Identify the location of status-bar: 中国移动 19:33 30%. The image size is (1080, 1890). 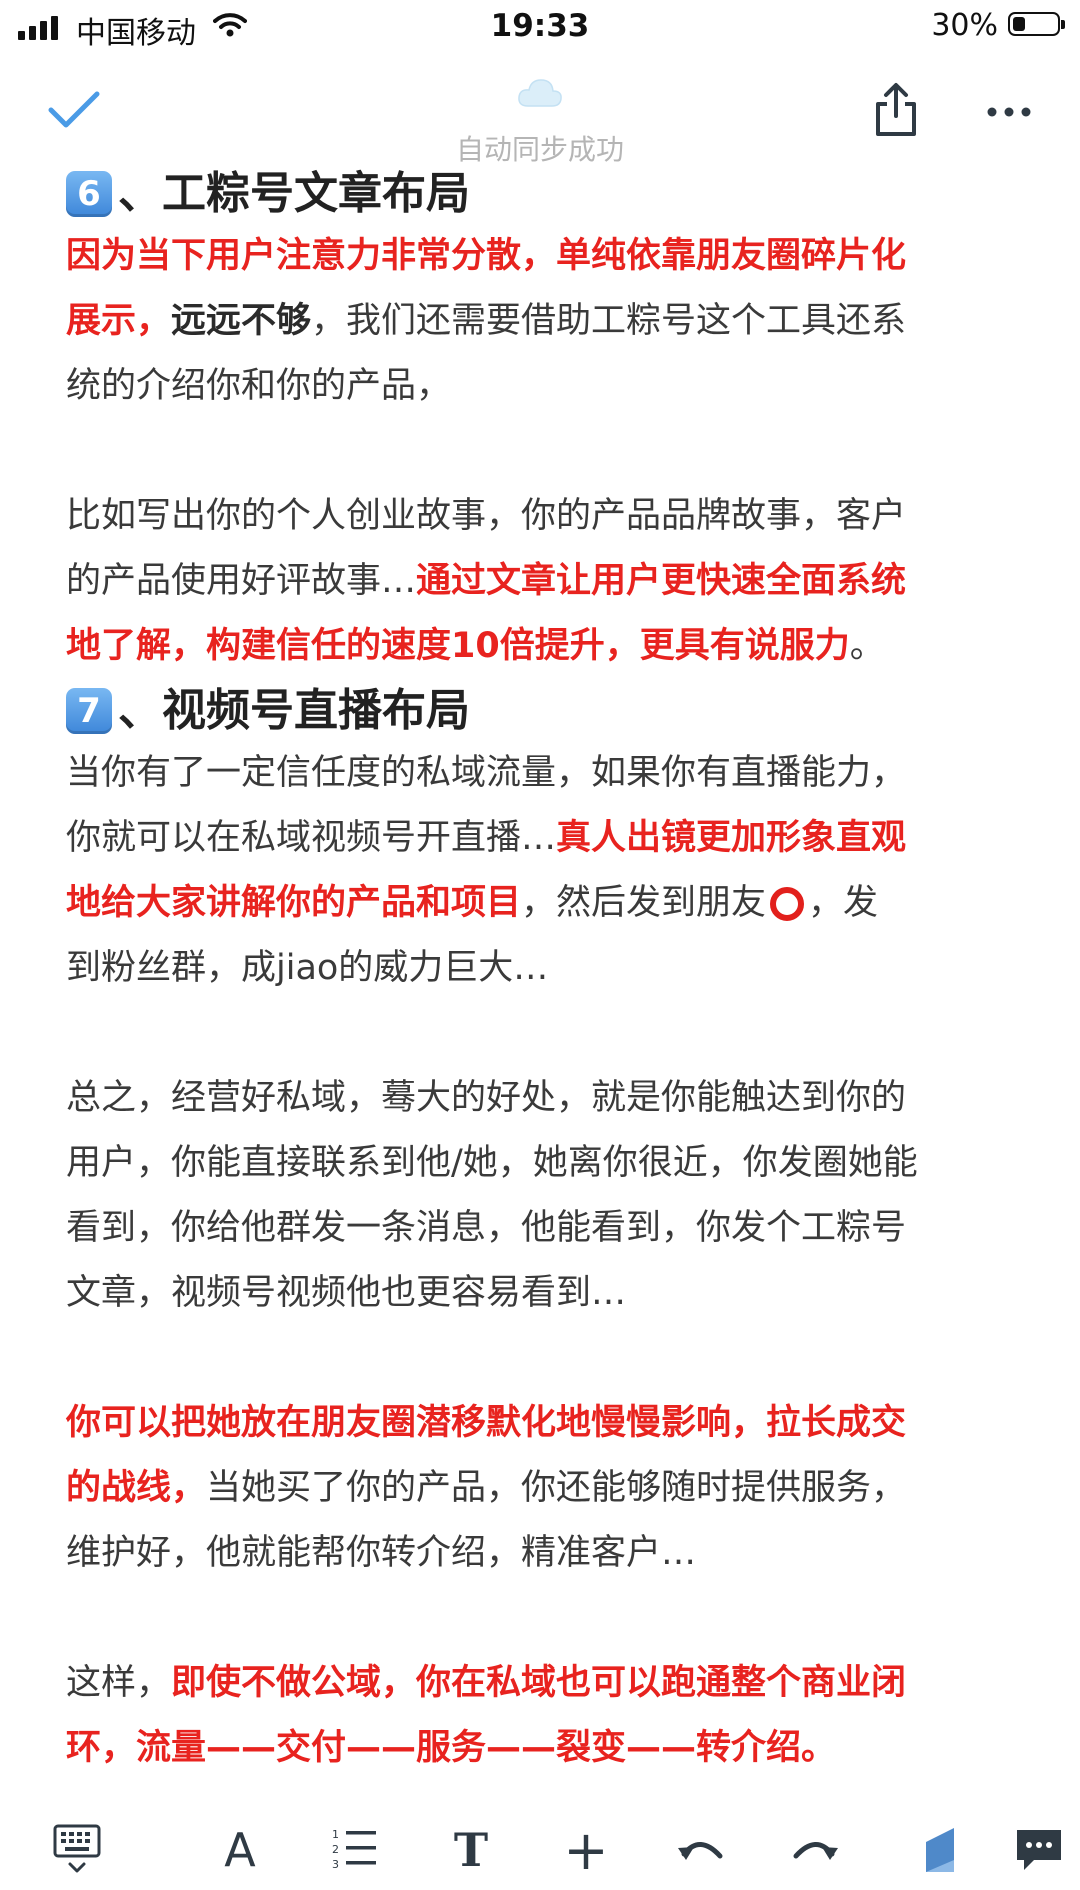
(540, 27).